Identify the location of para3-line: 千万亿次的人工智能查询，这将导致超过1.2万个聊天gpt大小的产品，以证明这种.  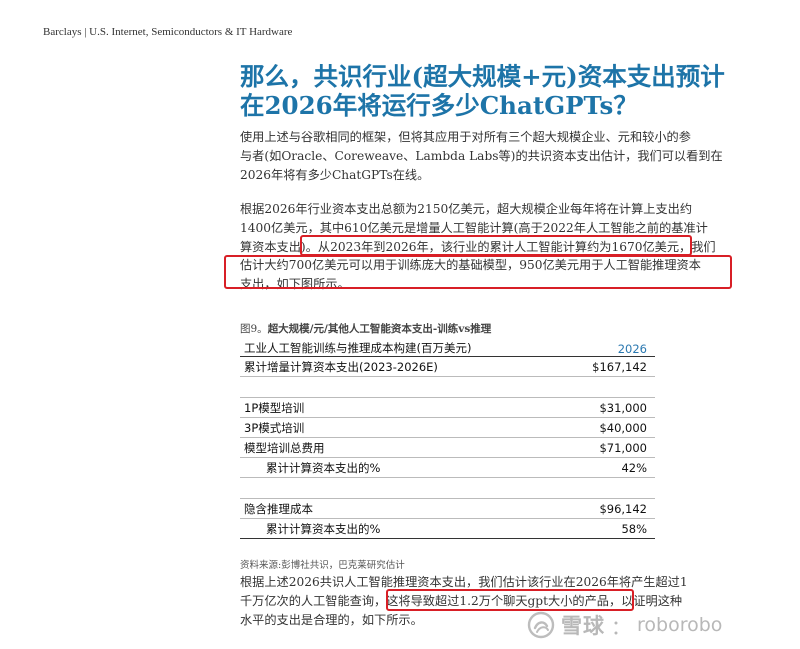
(461, 600).